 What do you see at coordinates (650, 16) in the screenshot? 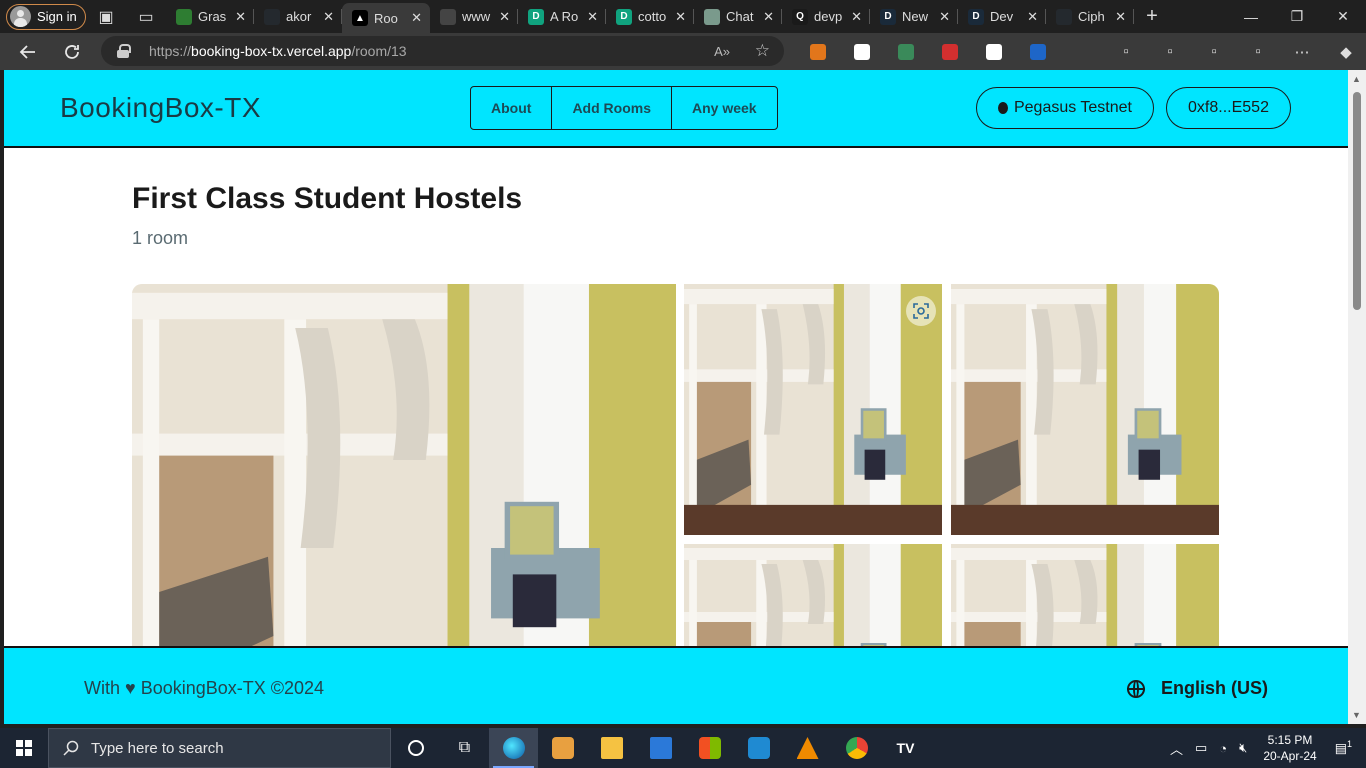
I see `browser-tab: Dcotto ✕` at bounding box center [650, 16].